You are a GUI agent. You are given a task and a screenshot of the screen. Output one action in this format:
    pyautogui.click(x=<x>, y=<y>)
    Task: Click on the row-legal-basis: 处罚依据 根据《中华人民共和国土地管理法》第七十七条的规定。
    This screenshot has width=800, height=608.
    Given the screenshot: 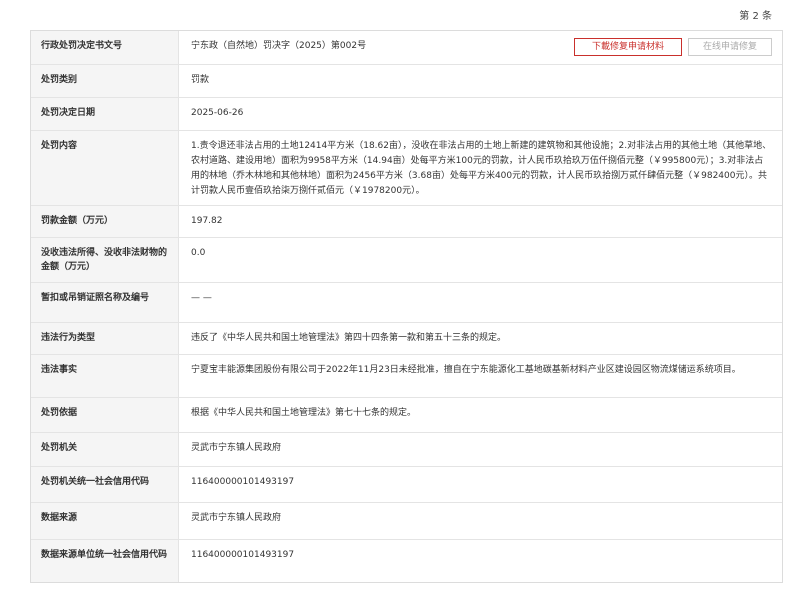 What is the action you would take?
    pyautogui.click(x=406, y=415)
    